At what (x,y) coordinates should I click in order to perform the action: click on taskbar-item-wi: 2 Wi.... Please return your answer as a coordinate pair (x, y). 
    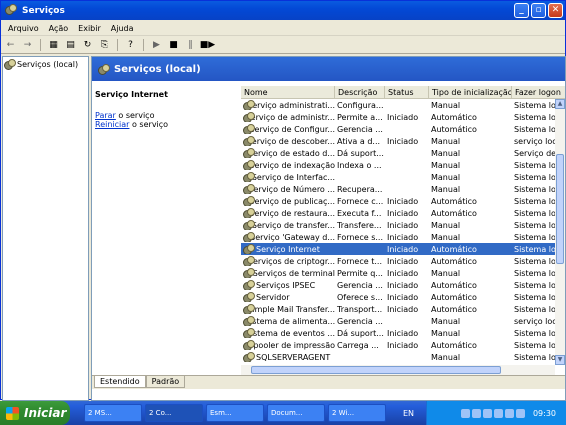
    Looking at the image, I should click on (357, 413).